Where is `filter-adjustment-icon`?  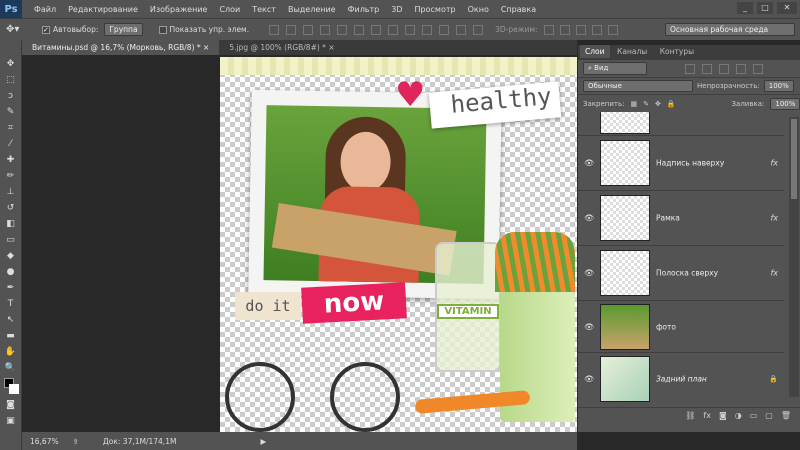 filter-adjustment-icon is located at coordinates (707, 68).